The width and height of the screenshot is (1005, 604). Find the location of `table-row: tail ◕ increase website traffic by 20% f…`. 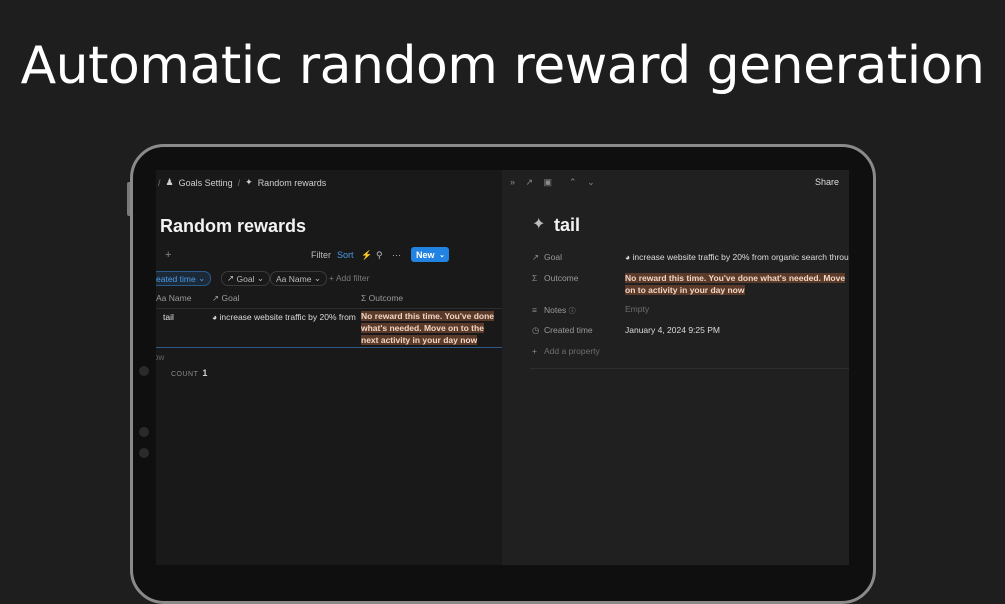

table-row: tail ◕ increase website traffic by 20% f… is located at coordinates (329, 328).